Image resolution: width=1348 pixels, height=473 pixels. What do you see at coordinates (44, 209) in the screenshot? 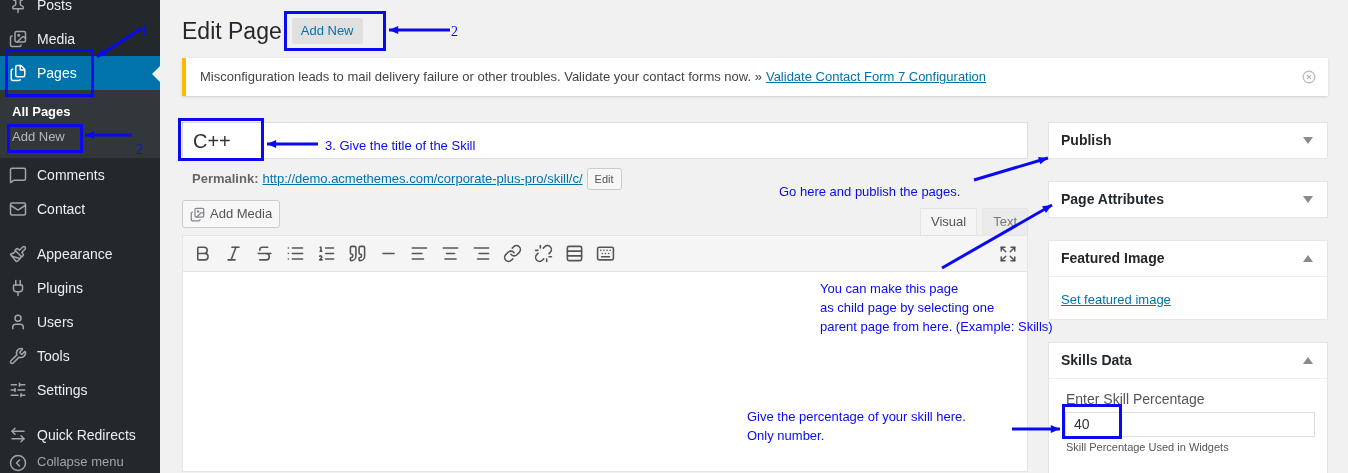
I see `menu-item: Contact` at bounding box center [44, 209].